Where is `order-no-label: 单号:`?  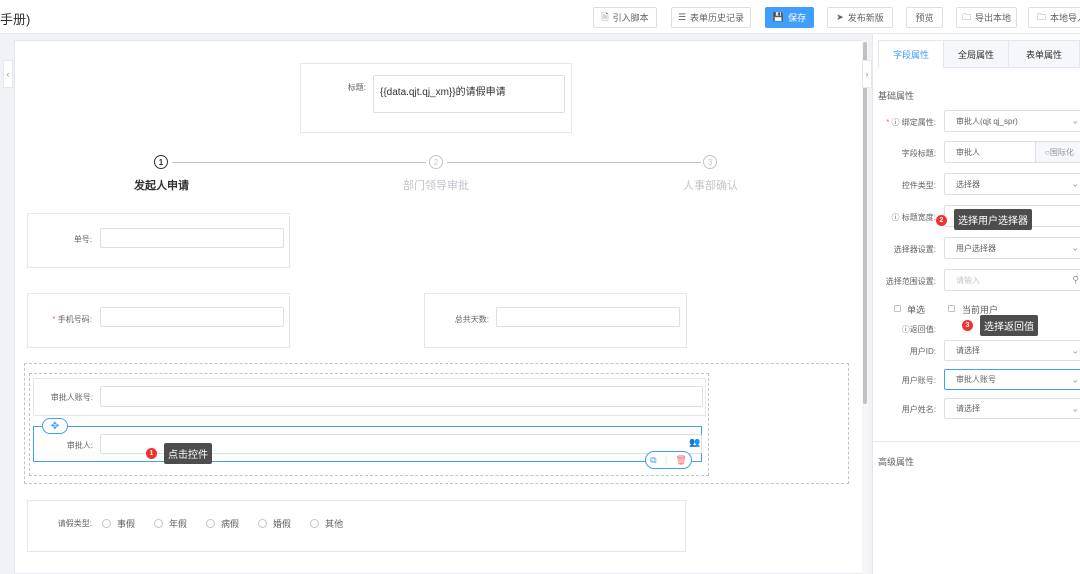
order-no-label: 单号: is located at coordinates (82, 239).